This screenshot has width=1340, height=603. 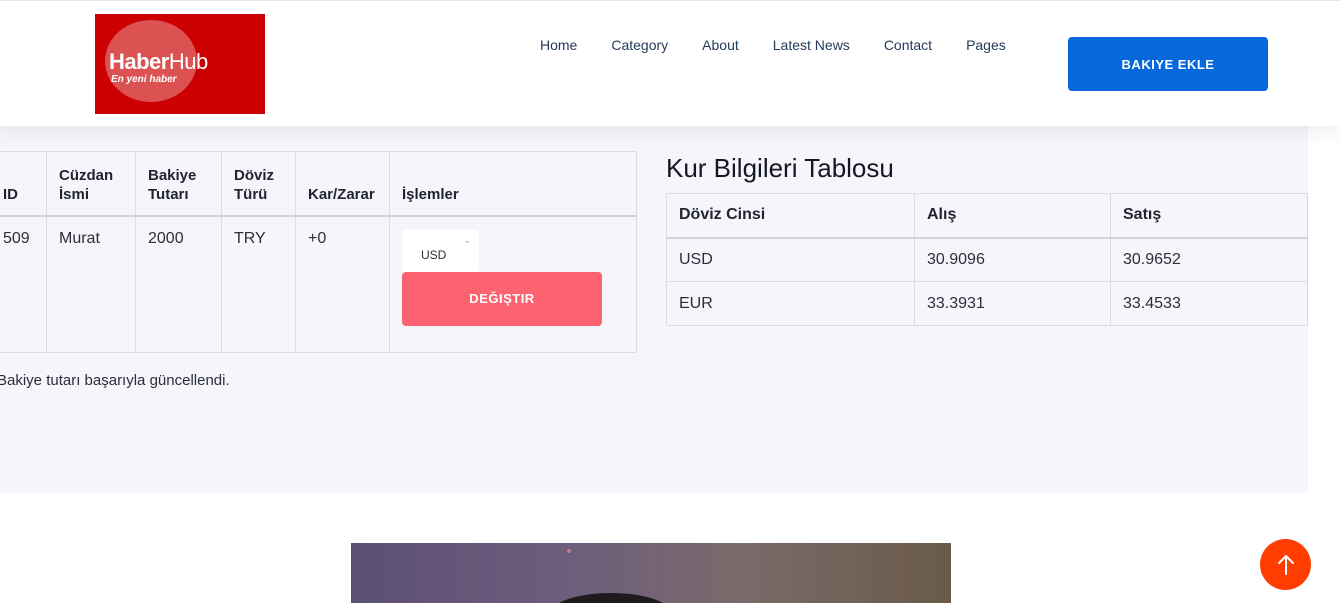 What do you see at coordinates (144, 79) in the screenshot?
I see `logo-tagline: En yeni haber` at bounding box center [144, 79].